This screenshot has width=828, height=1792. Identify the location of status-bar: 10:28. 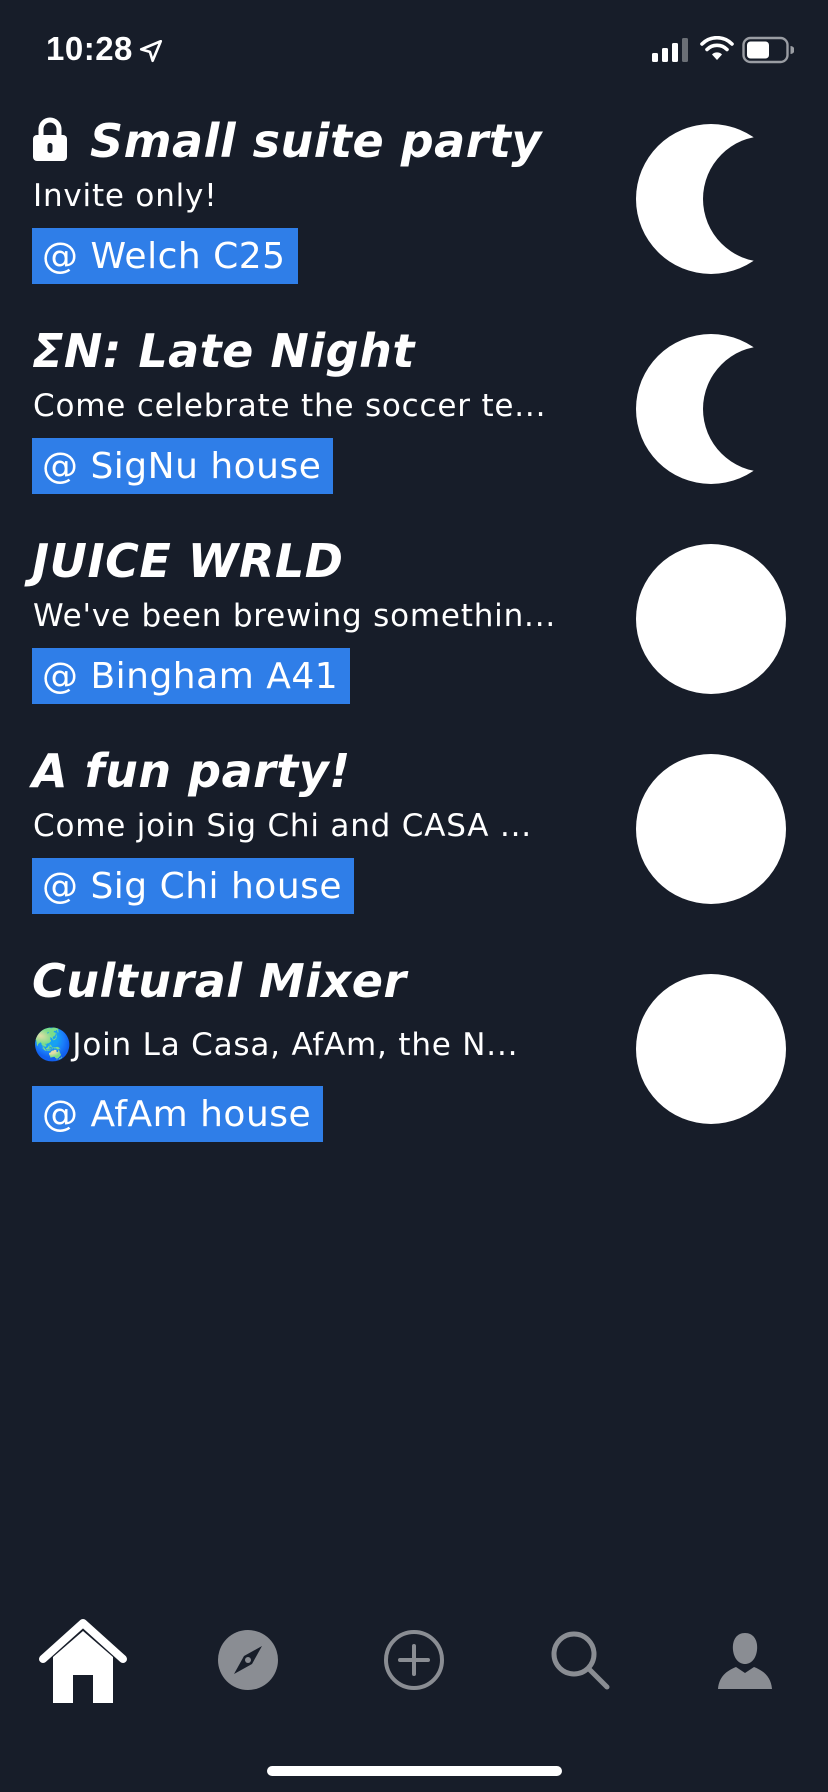
(414, 50).